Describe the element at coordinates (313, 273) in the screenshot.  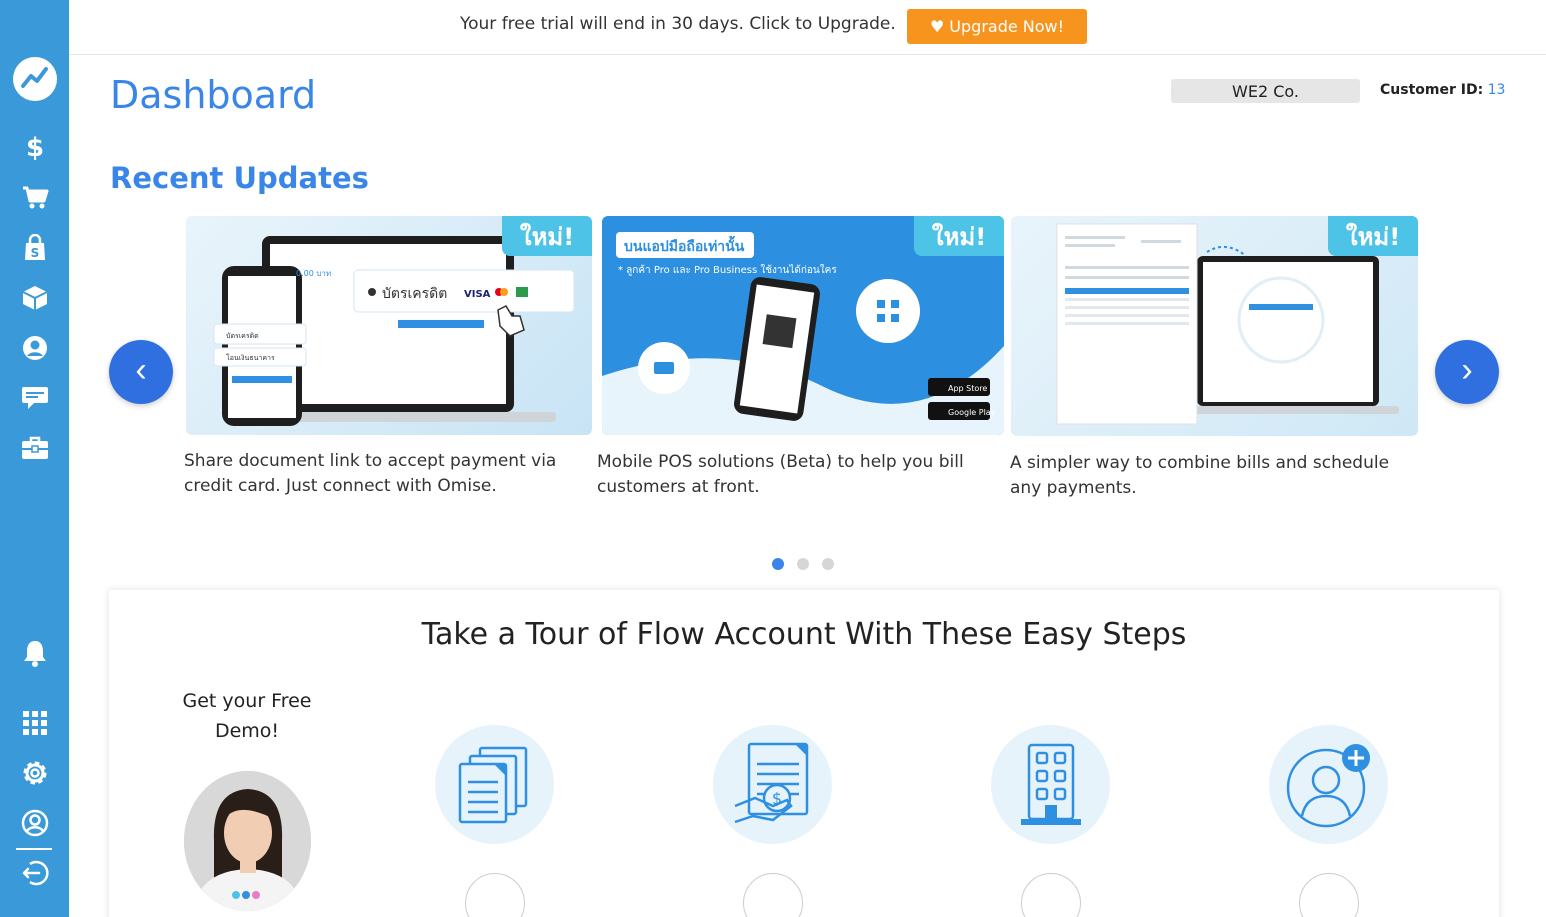
I see `slide-1-amount: 0.00 บาท` at that location.